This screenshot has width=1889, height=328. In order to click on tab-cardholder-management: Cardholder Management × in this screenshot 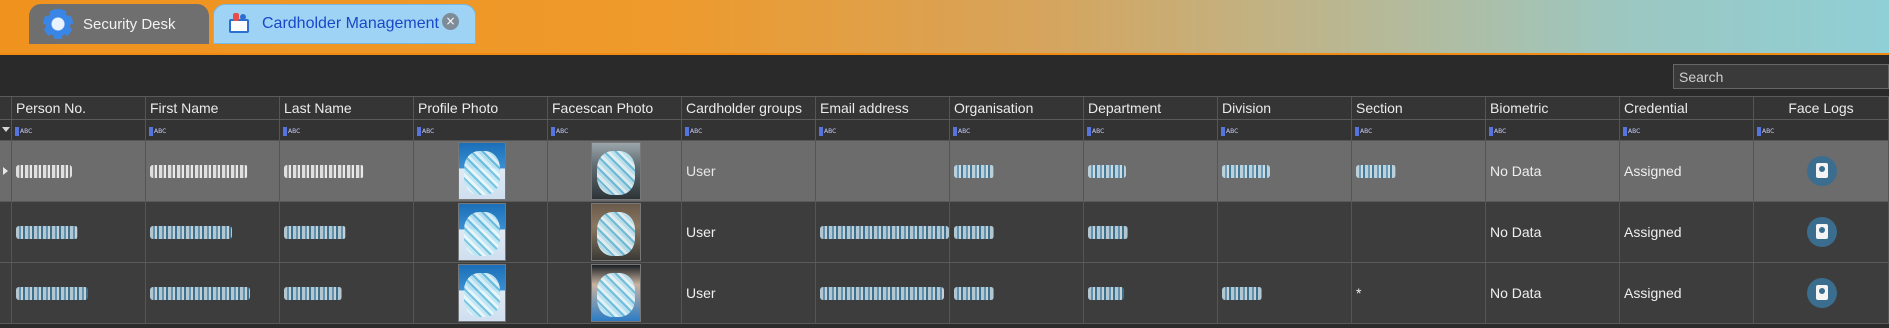, I will do `click(344, 24)`.